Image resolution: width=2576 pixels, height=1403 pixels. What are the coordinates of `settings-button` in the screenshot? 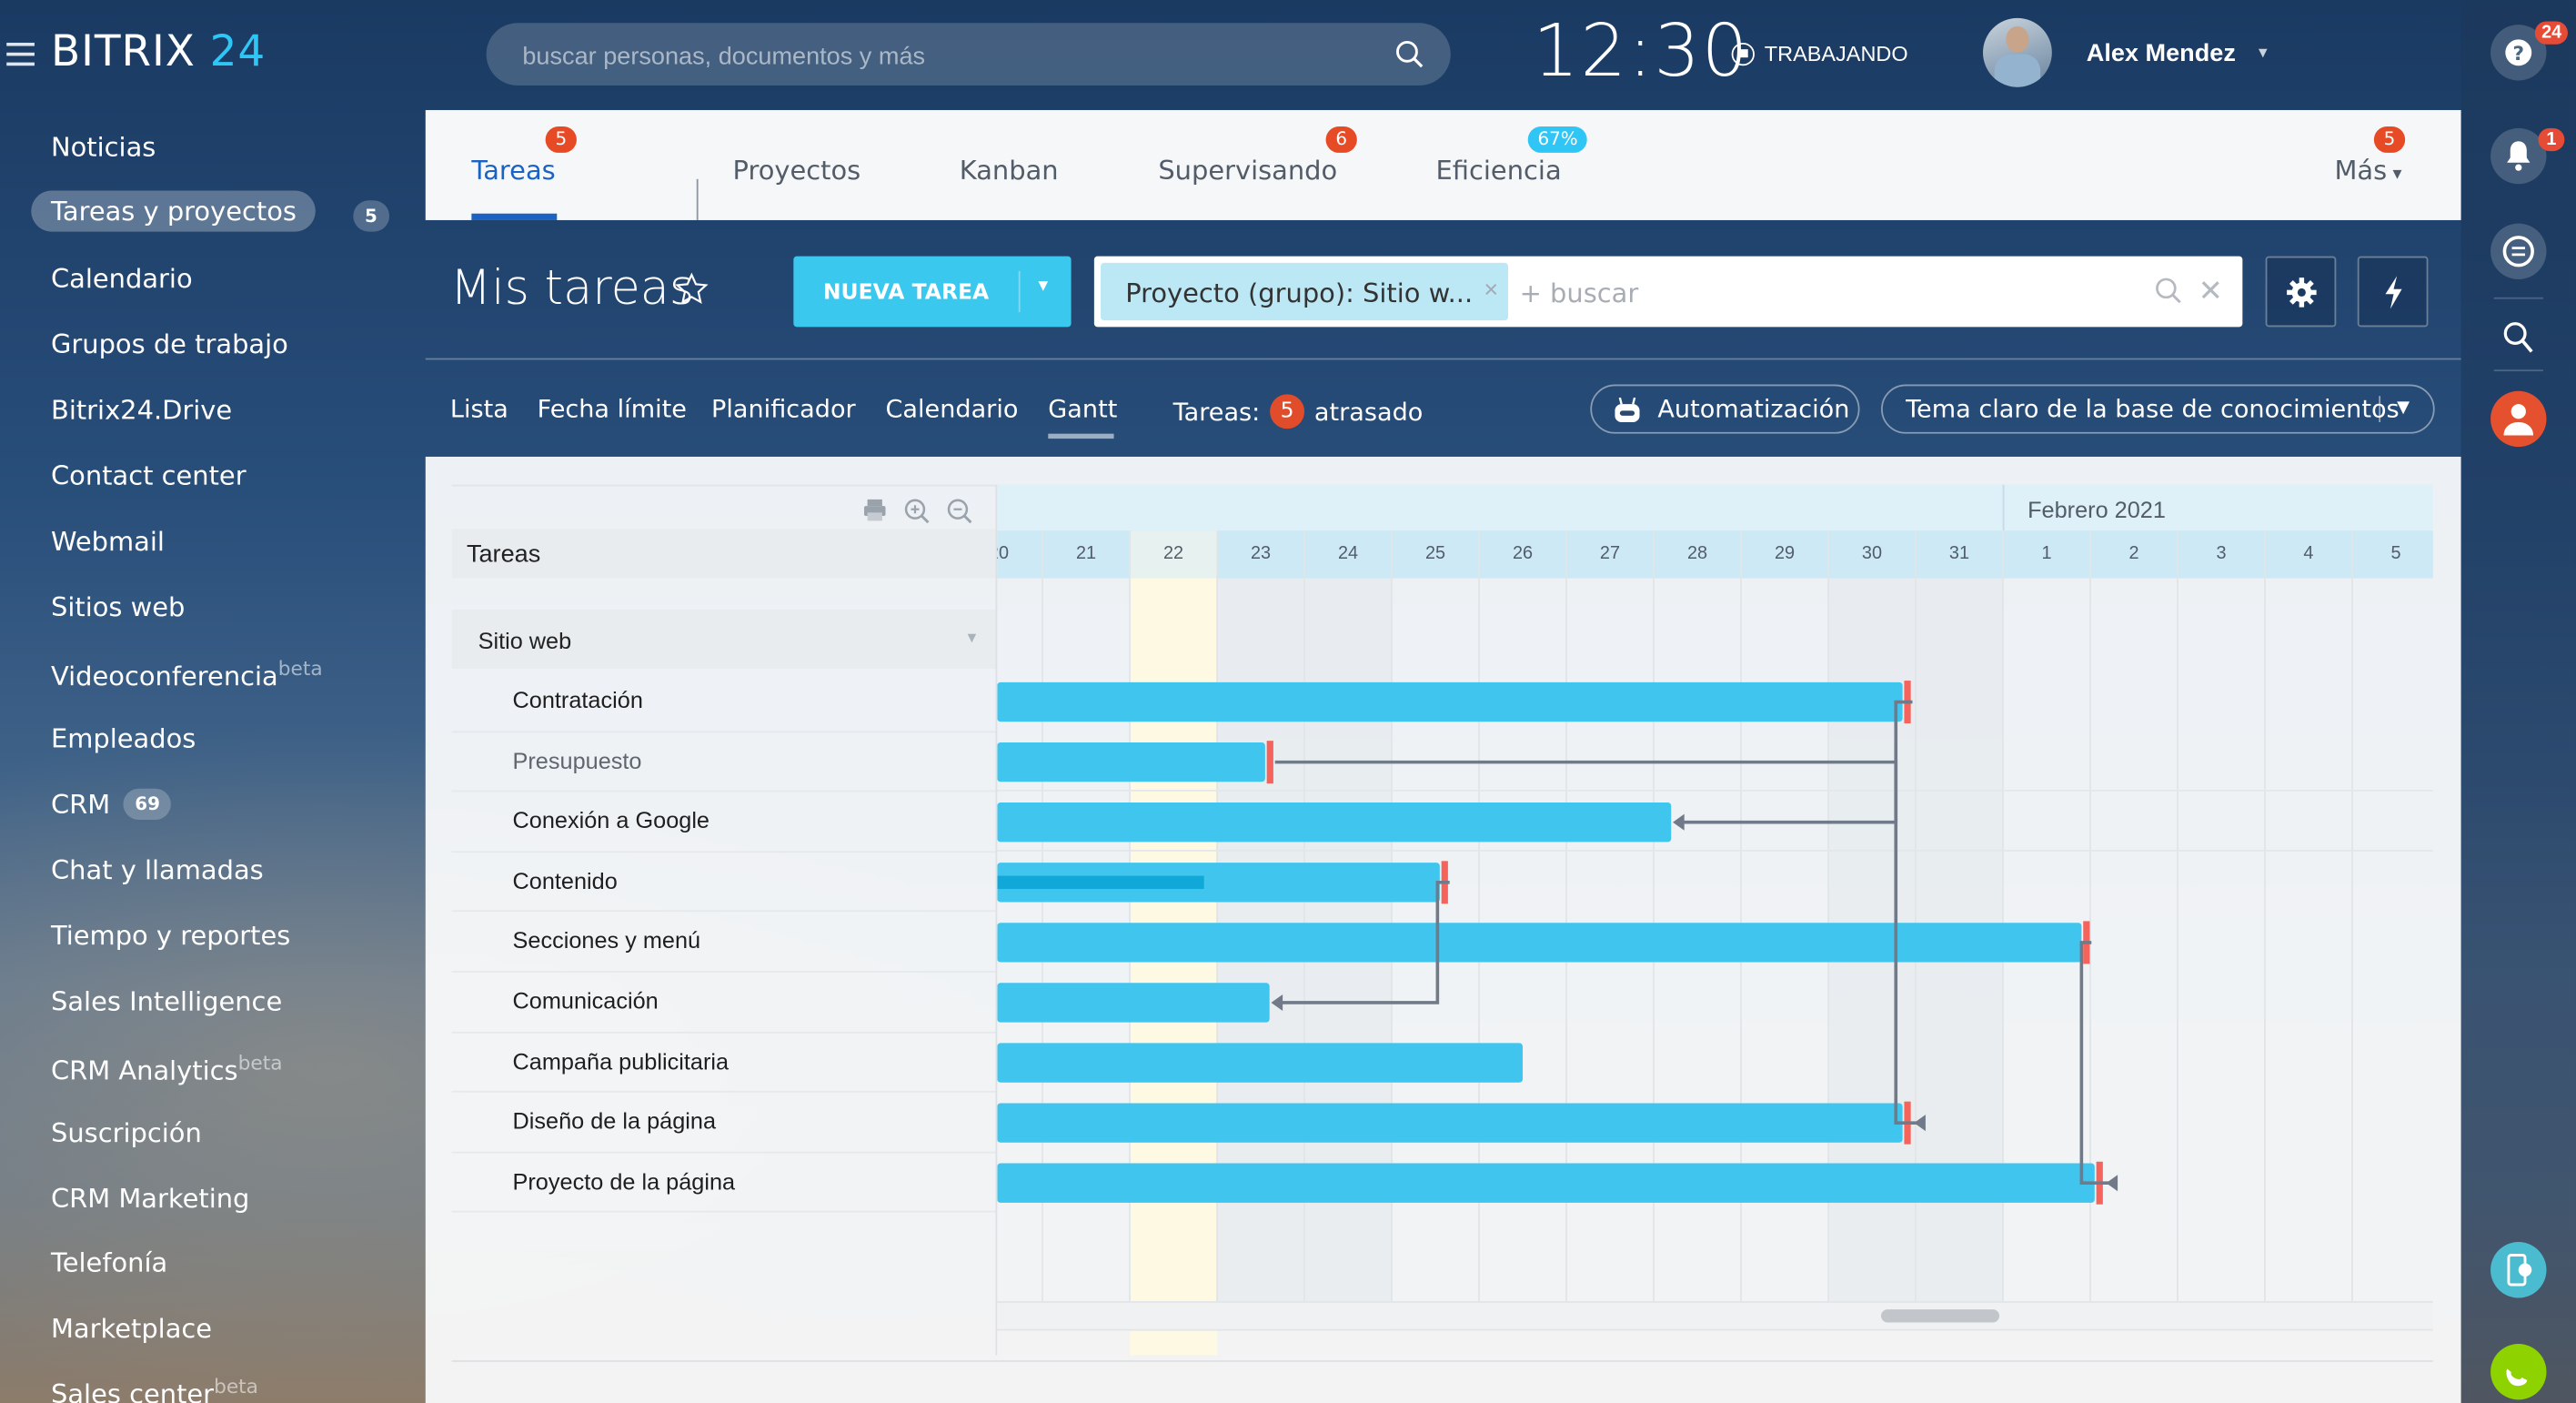 It's located at (2301, 292).